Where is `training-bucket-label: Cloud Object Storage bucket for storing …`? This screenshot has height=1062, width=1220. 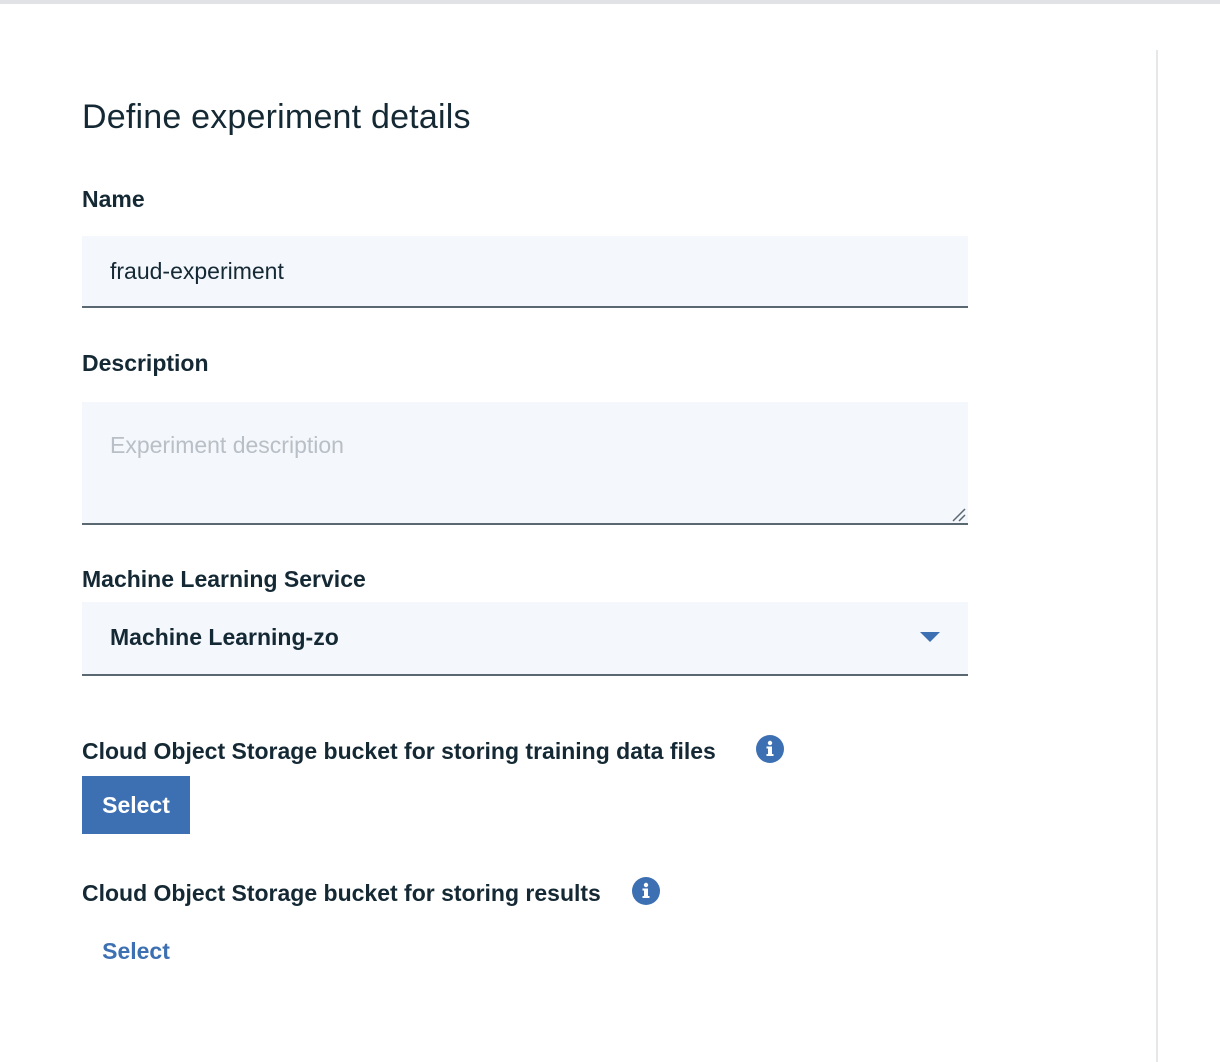 training-bucket-label: Cloud Object Storage bucket for storing … is located at coordinates (399, 751).